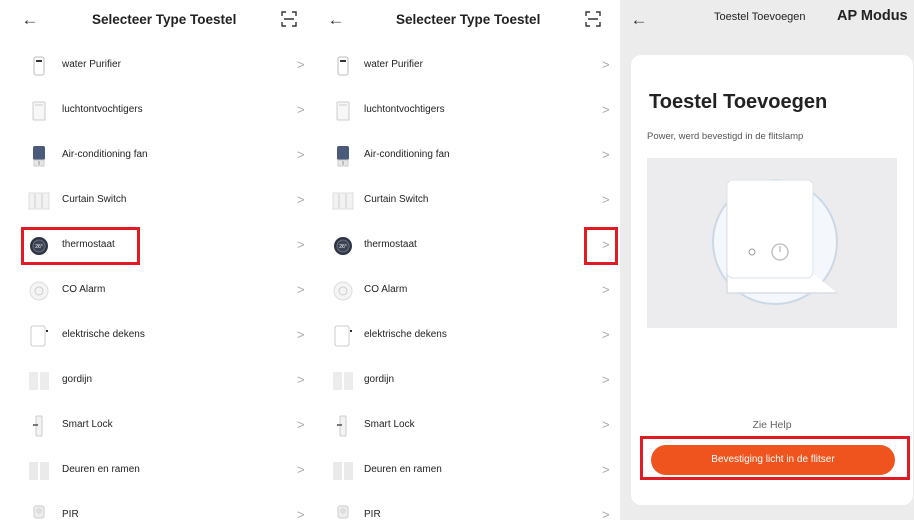  I want to click on highlight-thermostat-chevron, so click(601, 246).